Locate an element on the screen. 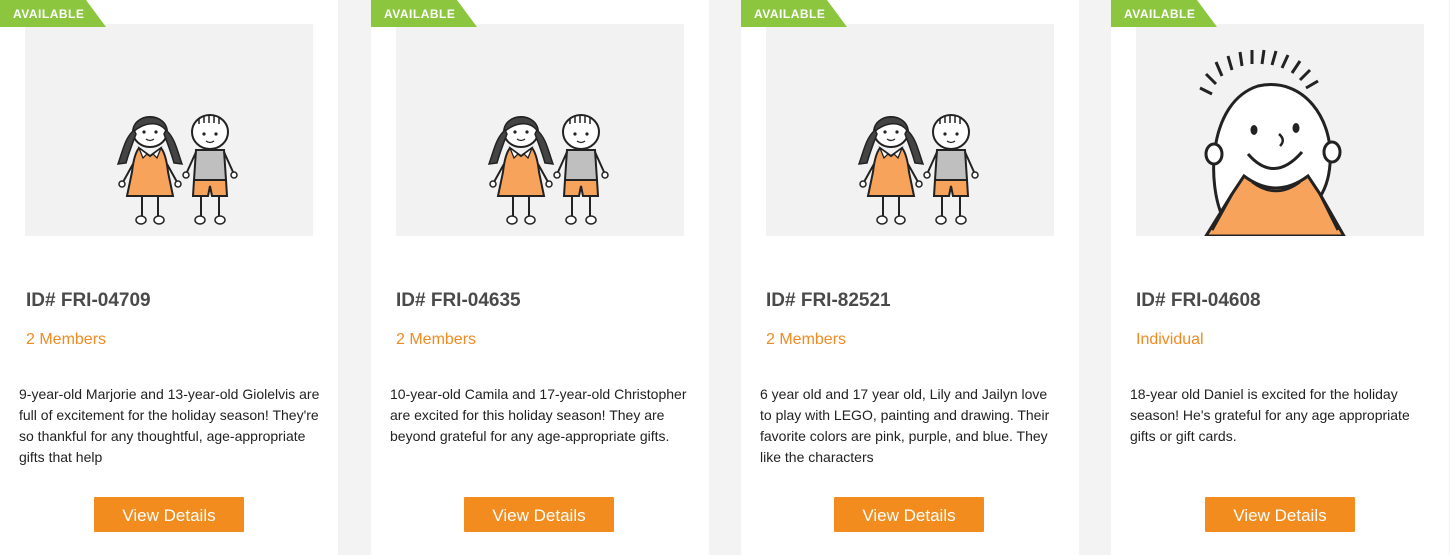 This screenshot has height=555, width=1450. card-id: ID# FRI-04709 is located at coordinates (88, 300).